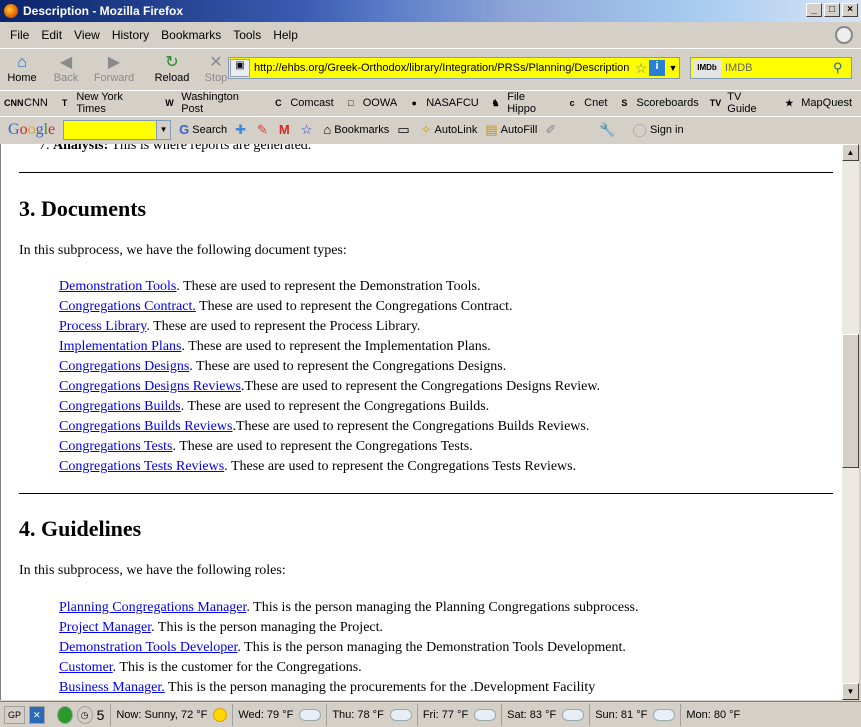 The height and width of the screenshot is (727, 861). What do you see at coordinates (816, 103) in the screenshot?
I see `bookmark-mapquest: ★ MapQuest` at bounding box center [816, 103].